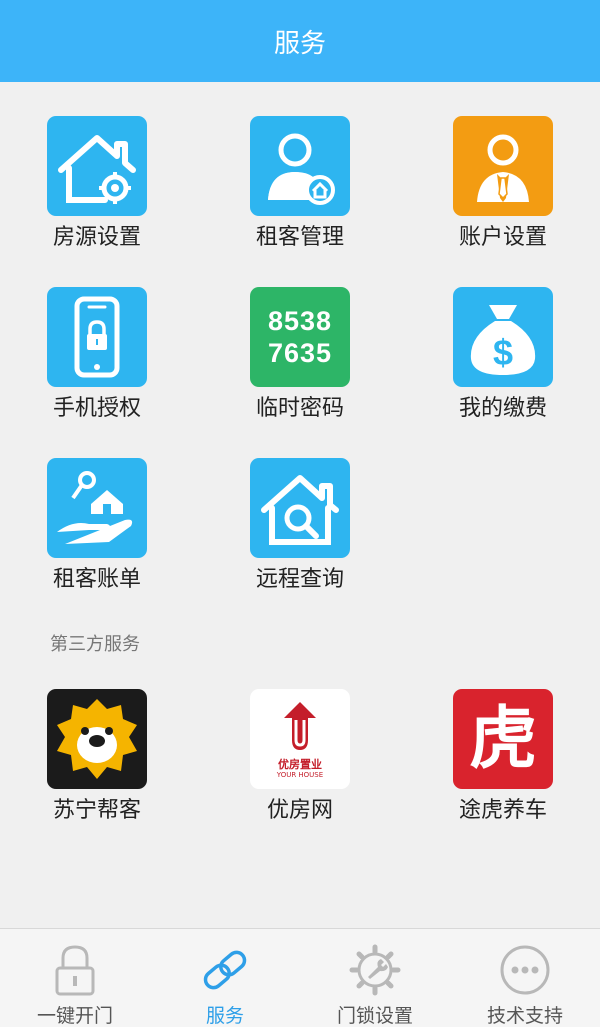 The width and height of the screenshot is (600, 1027). Describe the element at coordinates (96, 579) in the screenshot. I see `service-label: 租客账单` at that location.